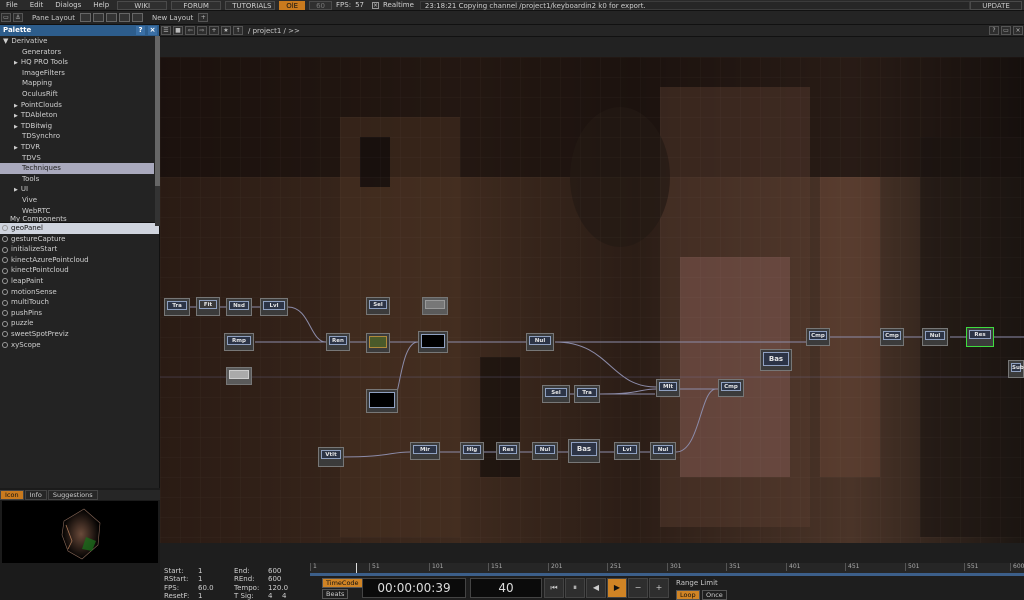 The image size is (1024, 600). I want to click on tree-item-generators: Generators, so click(79, 52).